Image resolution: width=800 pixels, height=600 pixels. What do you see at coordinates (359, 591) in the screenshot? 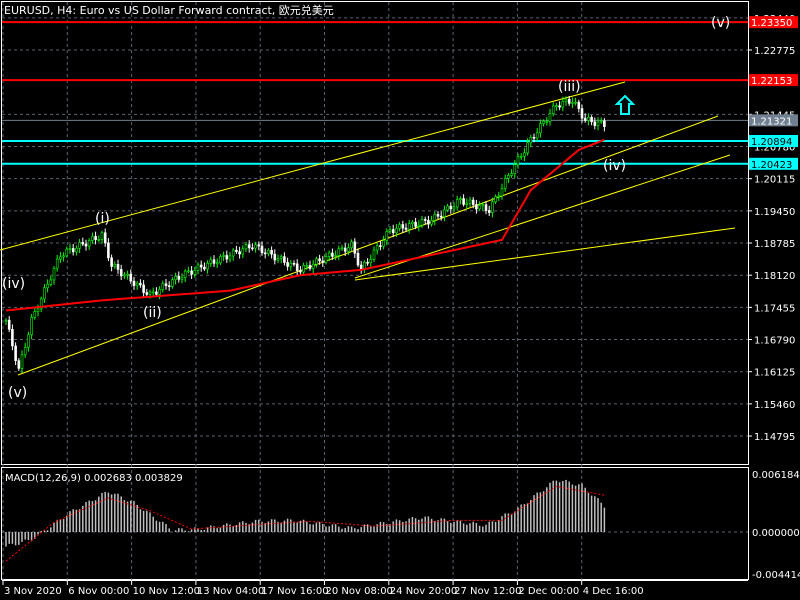
I see `time-tick-label: 20 Nov 08:00` at bounding box center [359, 591].